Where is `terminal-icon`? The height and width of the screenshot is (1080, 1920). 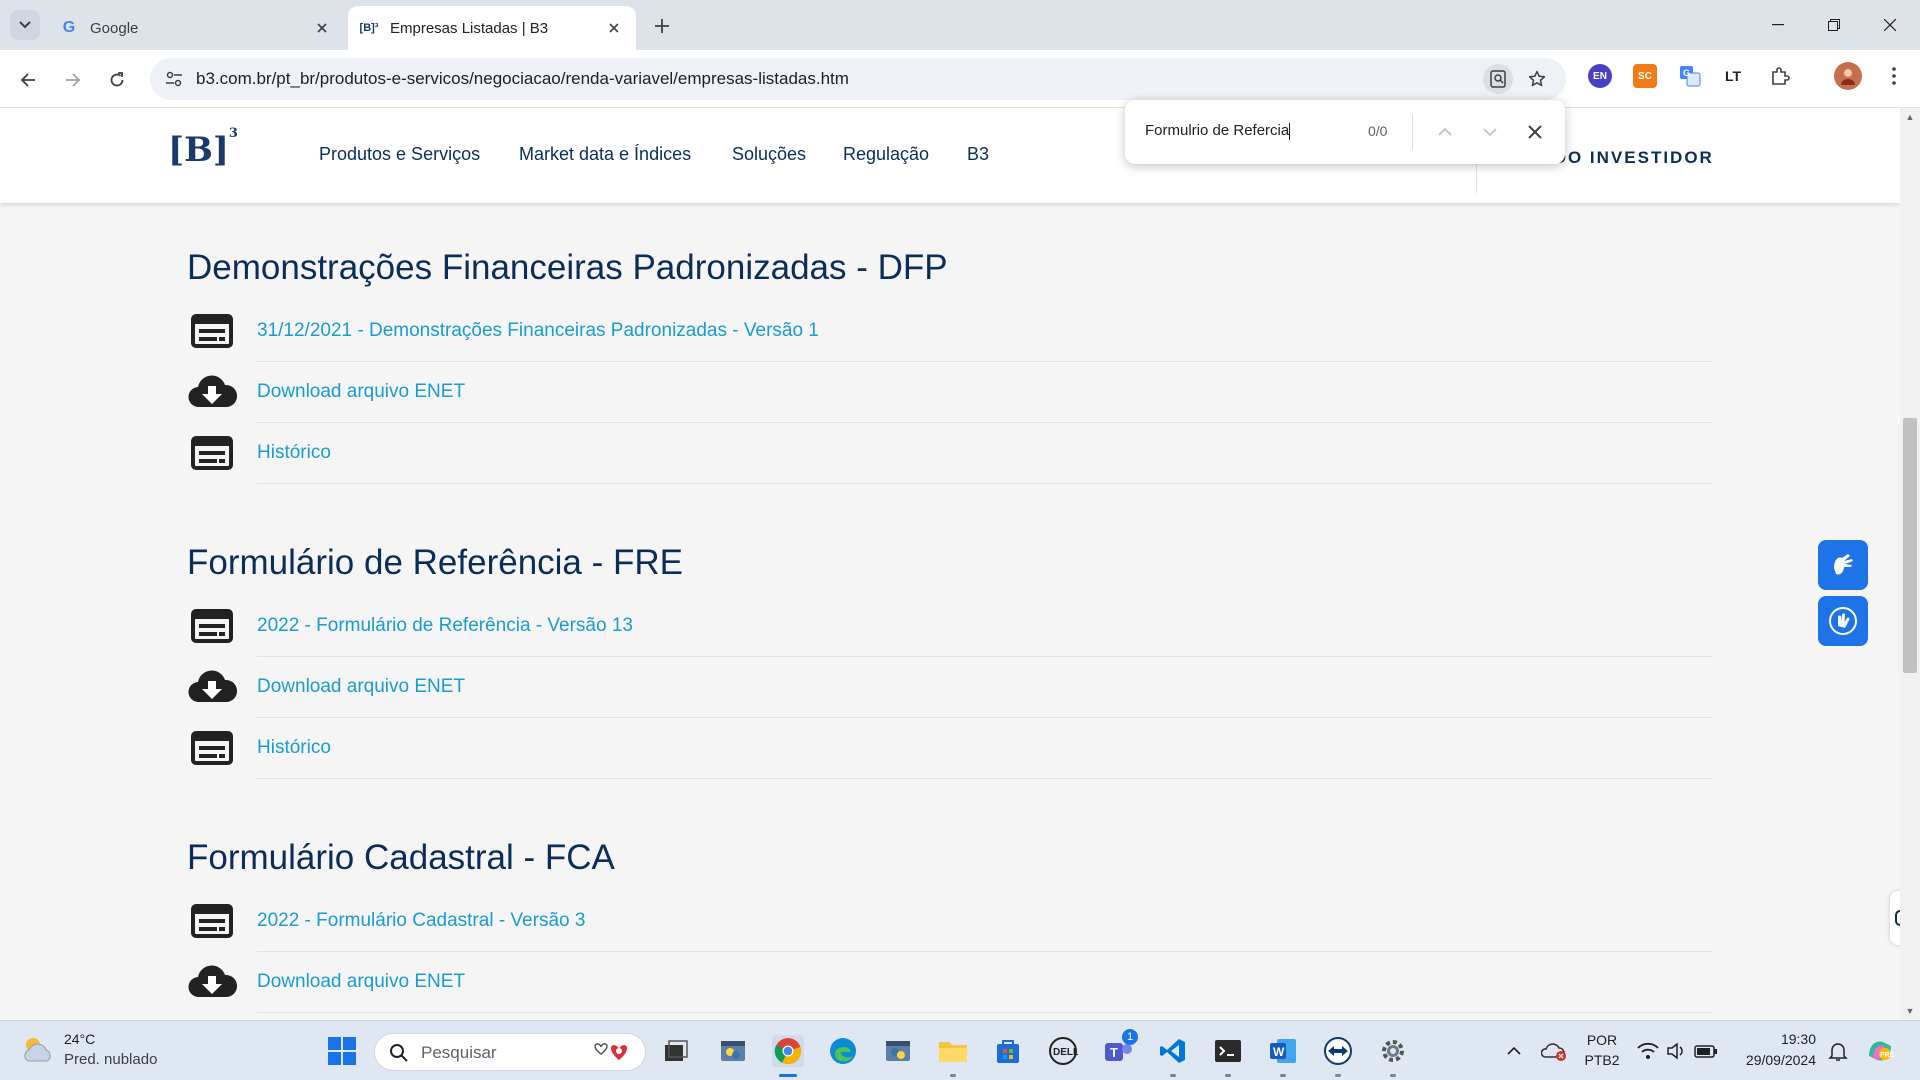
terminal-icon is located at coordinates (1228, 1051).